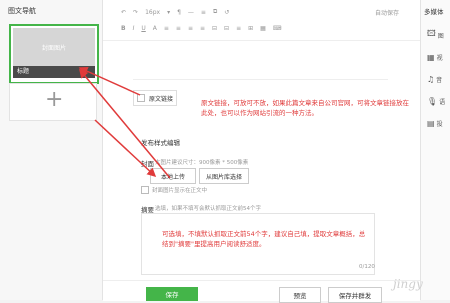 The height and width of the screenshot is (303, 450). I want to click on bottom-action-bar: 保存 预览 保存并群发, so click(261, 291).